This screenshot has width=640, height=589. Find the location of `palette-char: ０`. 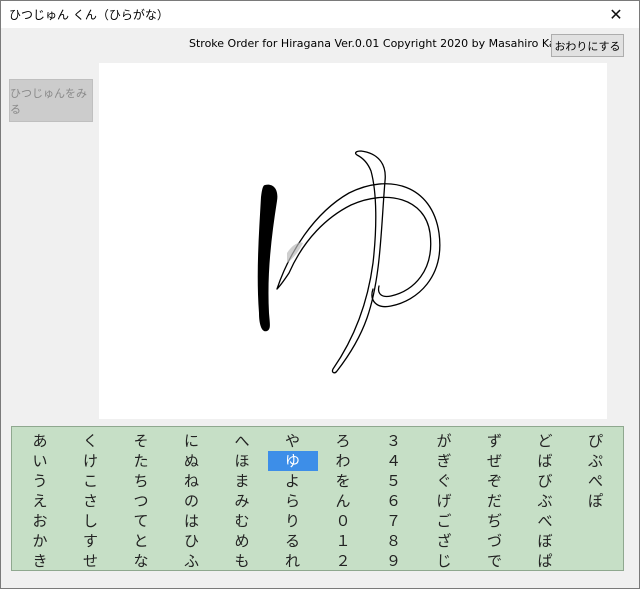

palette-char: ０ is located at coordinates (343, 521).